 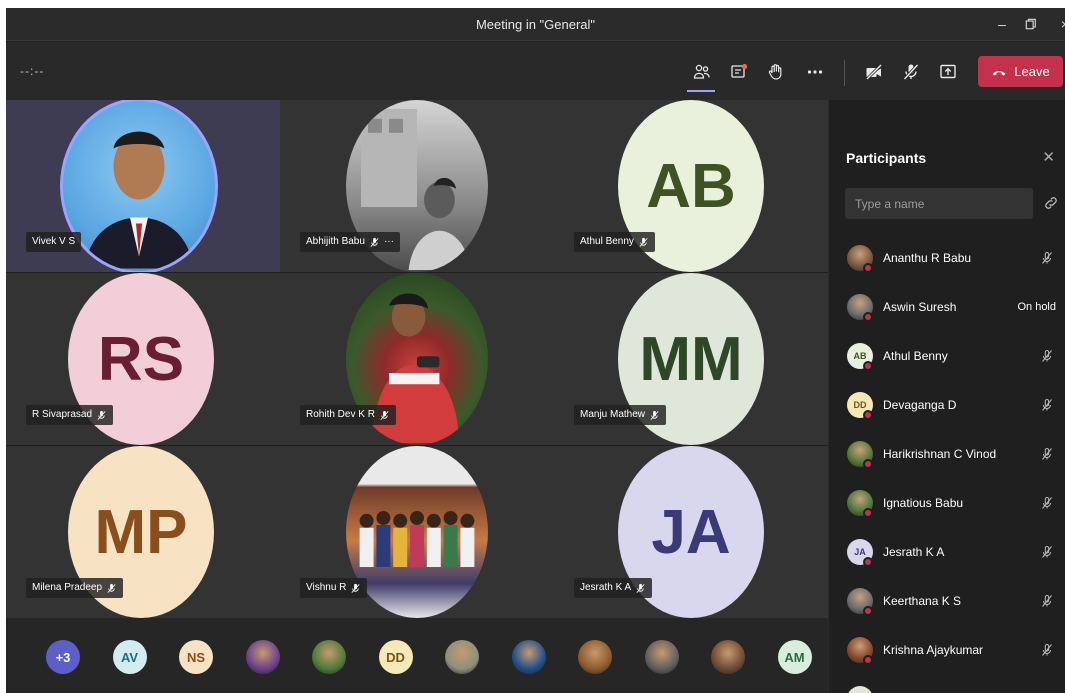 I want to click on participant-name: Vishnu R, so click(x=326, y=587).